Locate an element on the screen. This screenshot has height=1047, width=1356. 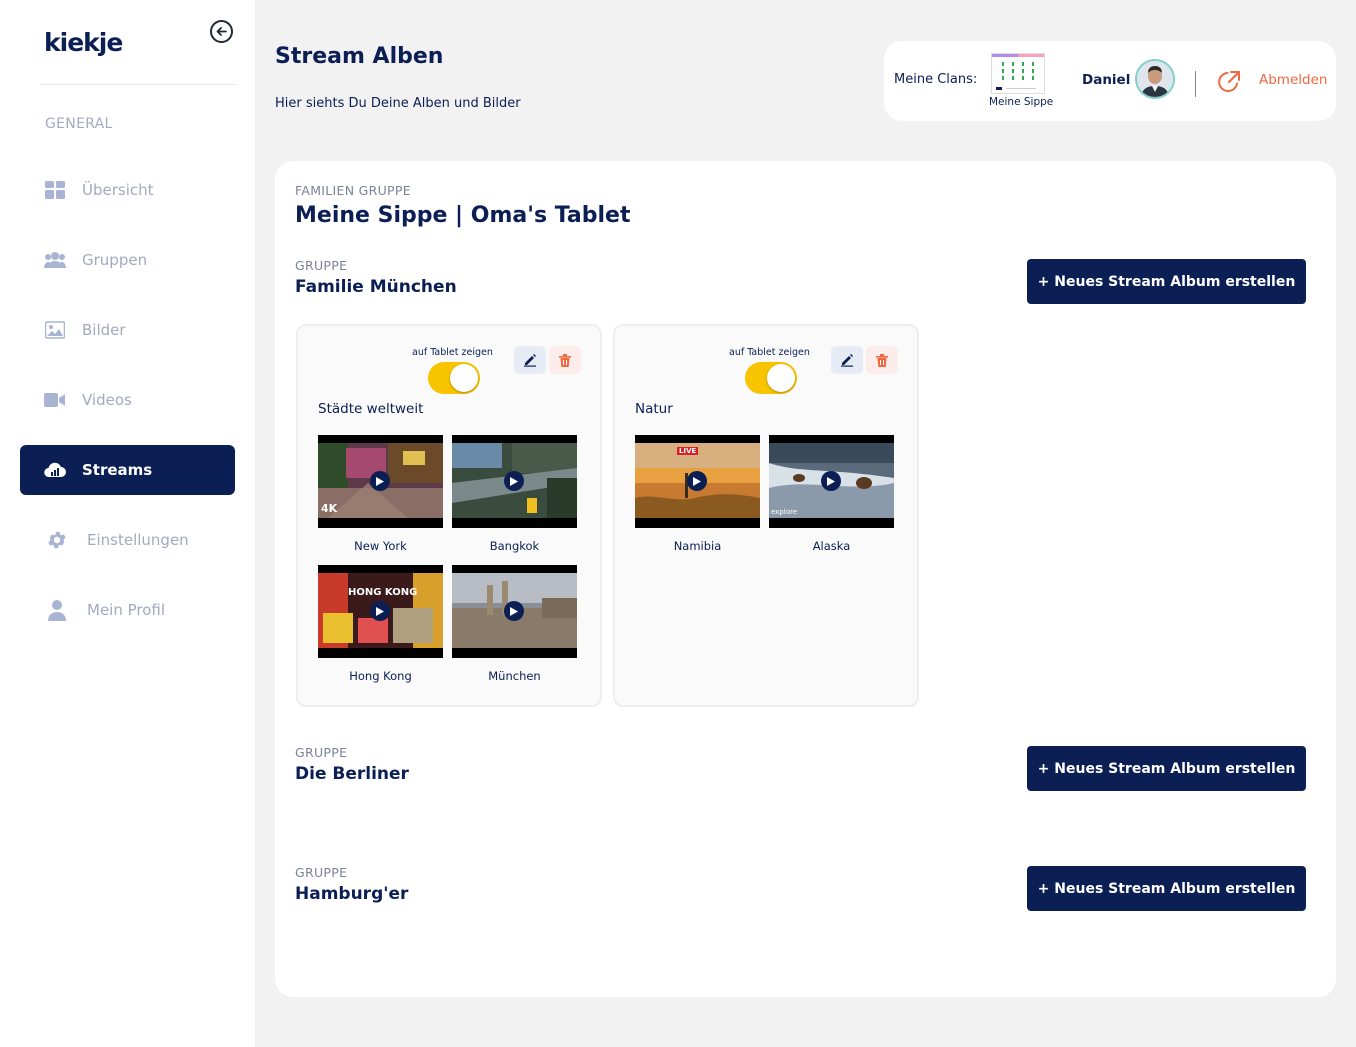
stream-caption: Bangkok is located at coordinates (514, 546).